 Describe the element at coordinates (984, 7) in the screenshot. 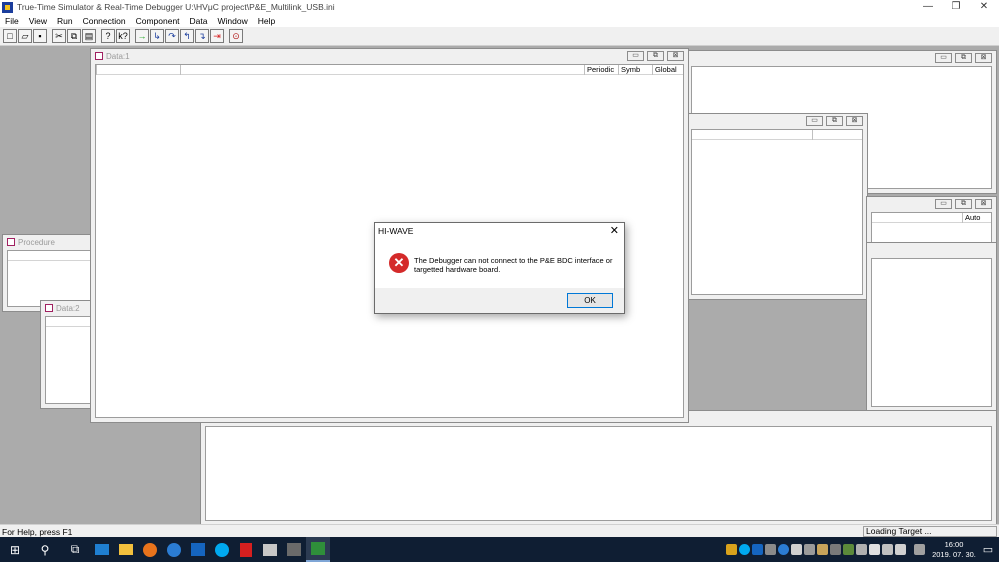

I see `close-button: ✕` at that location.